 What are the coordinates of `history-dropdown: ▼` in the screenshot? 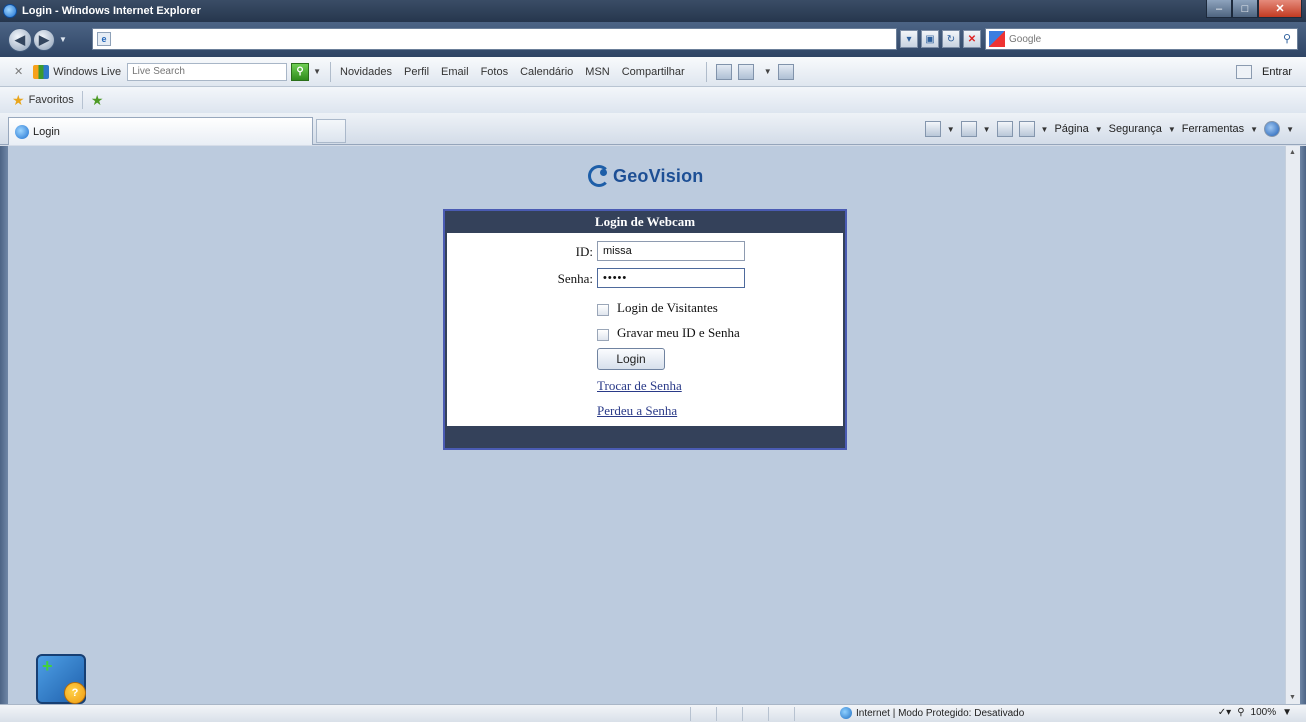 It's located at (63, 39).